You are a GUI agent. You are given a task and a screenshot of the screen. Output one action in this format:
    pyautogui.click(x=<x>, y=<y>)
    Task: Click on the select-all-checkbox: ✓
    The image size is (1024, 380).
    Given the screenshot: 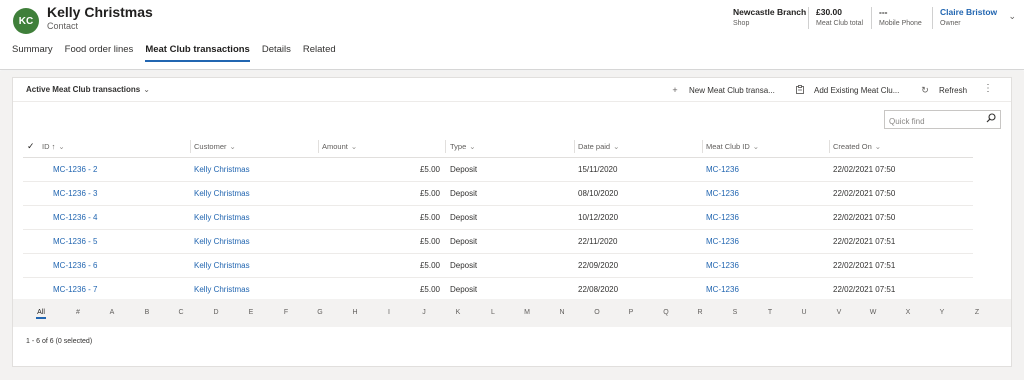 What is the action you would take?
    pyautogui.click(x=31, y=146)
    